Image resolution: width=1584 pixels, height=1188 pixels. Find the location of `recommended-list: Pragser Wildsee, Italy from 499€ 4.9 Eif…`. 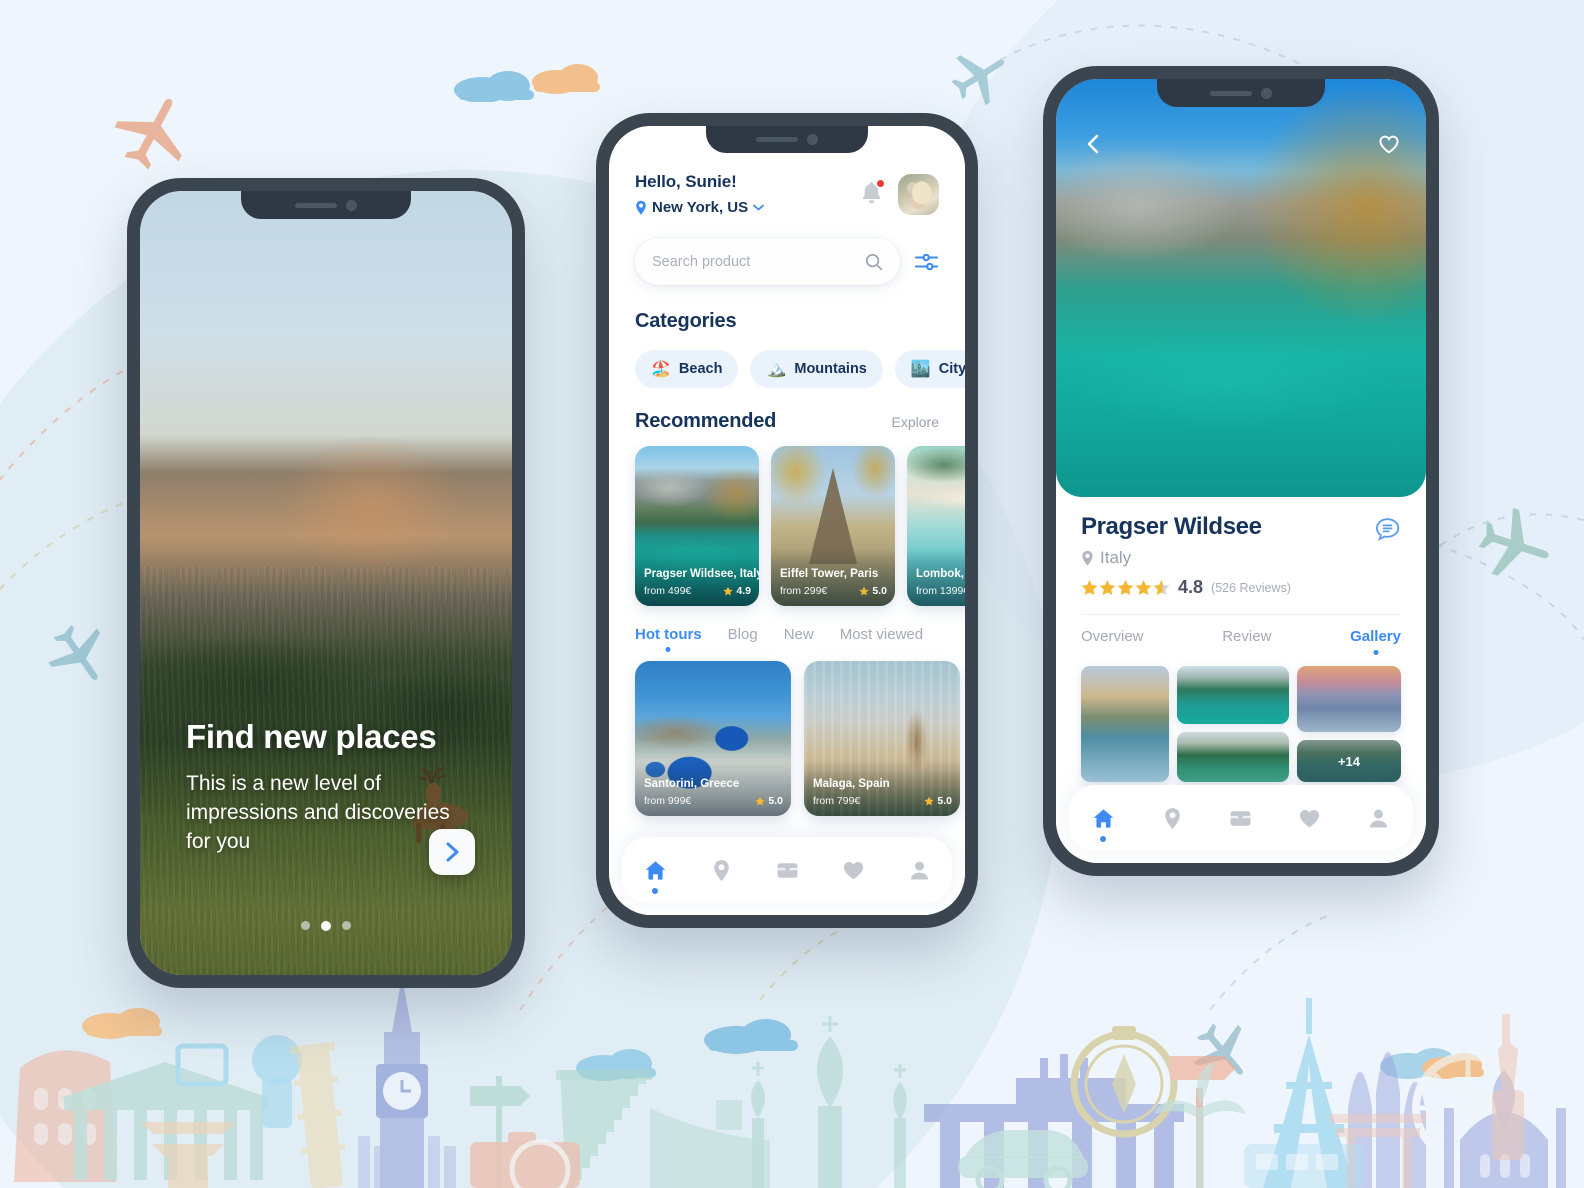

recommended-list: Pragser Wildsee, Italy from 499€ 4.9 Eif… is located at coordinates (800, 526).